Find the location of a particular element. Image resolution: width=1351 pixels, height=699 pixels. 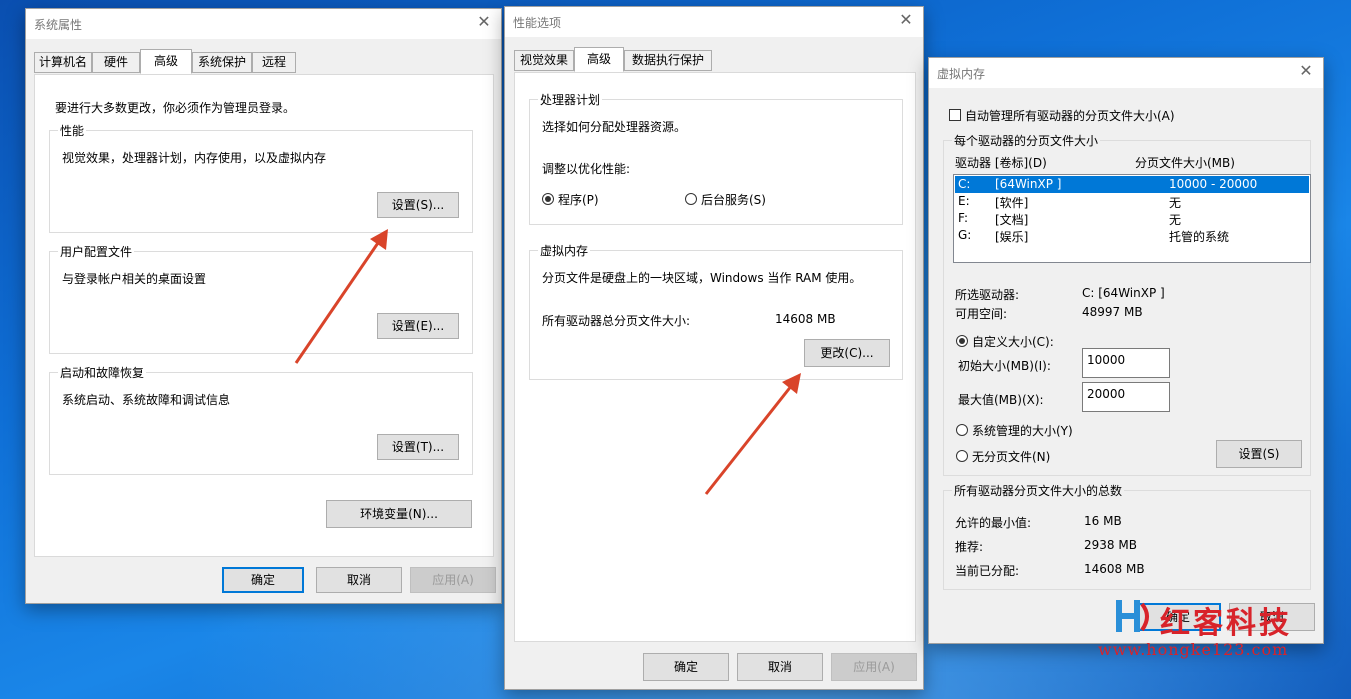

arrow-to-change-button is located at coordinates (752, 434).